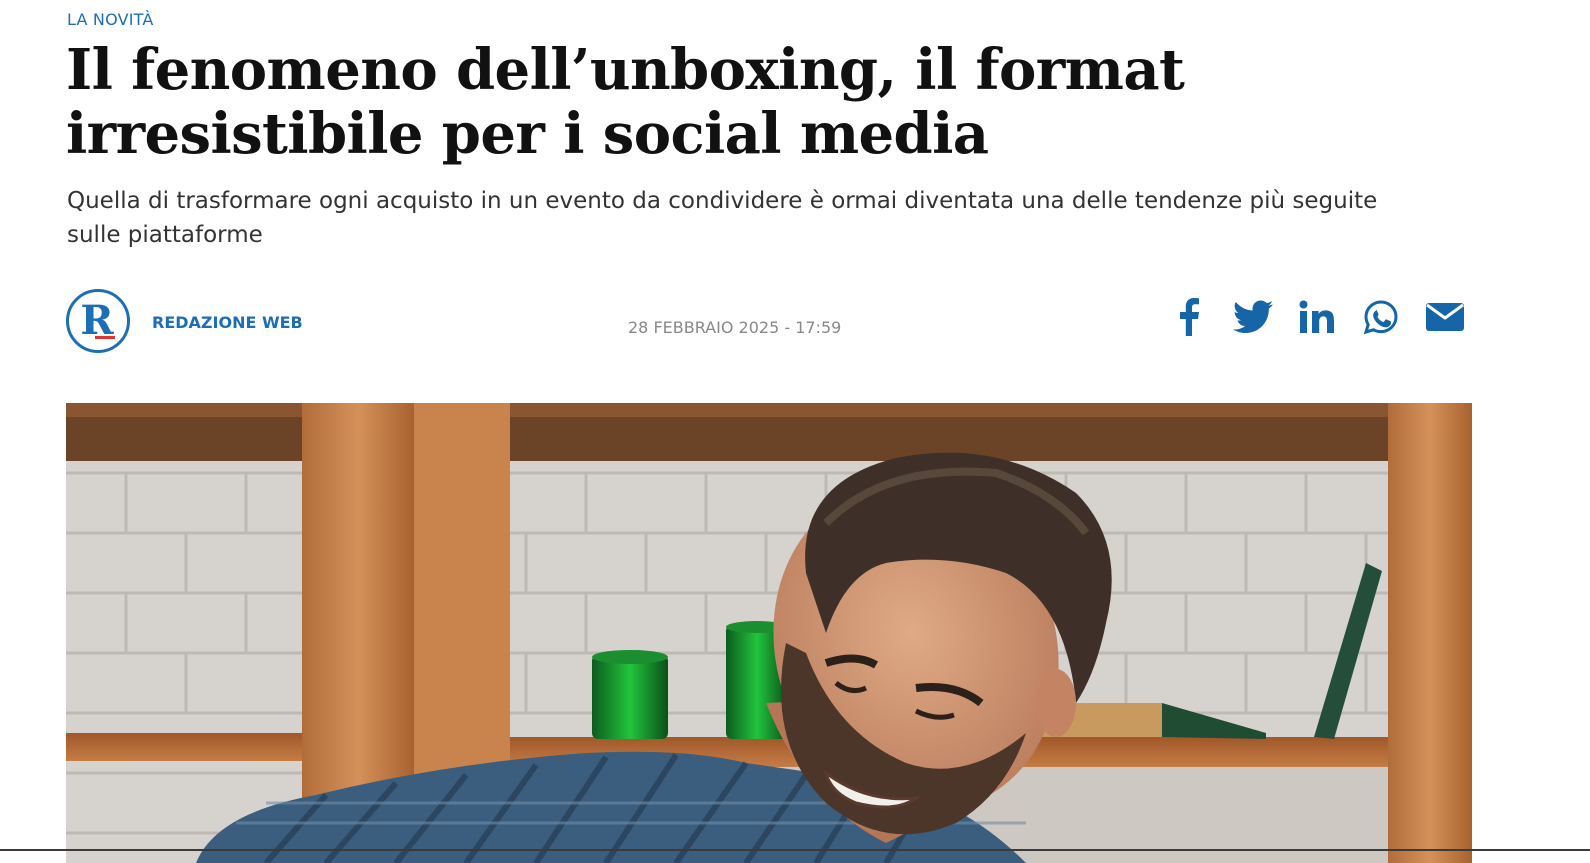  What do you see at coordinates (1445, 317) in the screenshot?
I see `email-icon` at bounding box center [1445, 317].